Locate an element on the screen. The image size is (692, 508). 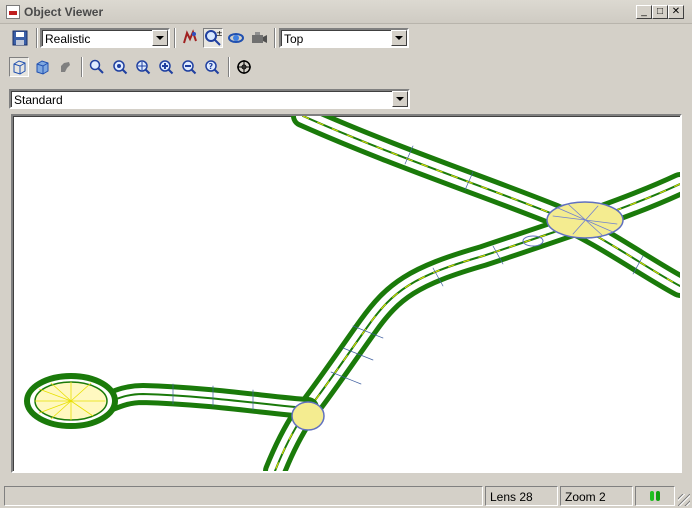
save-icon is located at coordinates (20, 38).